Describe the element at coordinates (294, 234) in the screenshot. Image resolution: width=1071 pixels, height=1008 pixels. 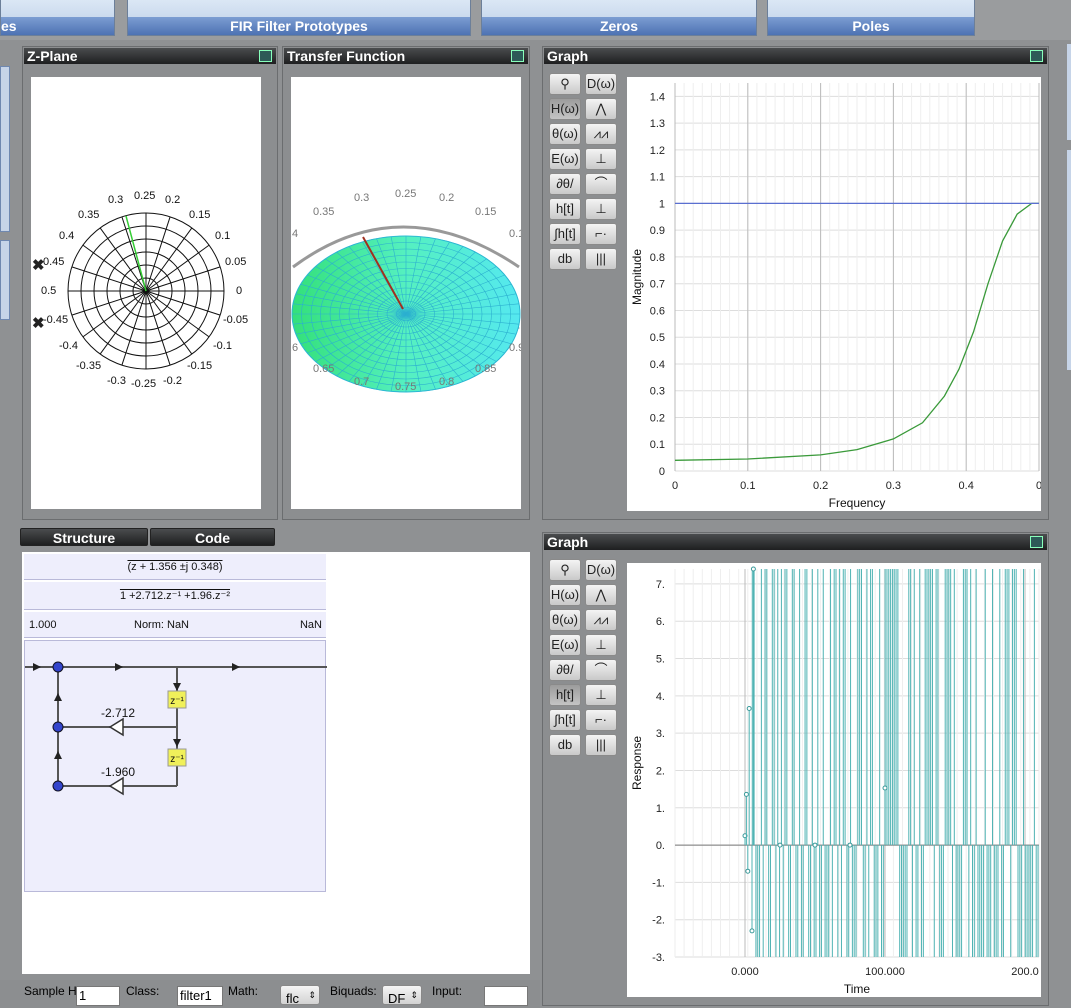
I see `transfer-label: .4` at that location.